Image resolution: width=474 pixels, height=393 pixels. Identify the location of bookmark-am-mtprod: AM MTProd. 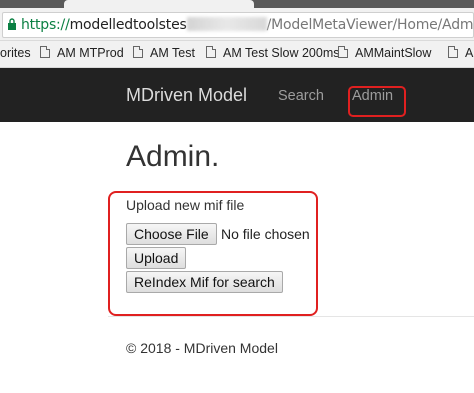
(82, 53).